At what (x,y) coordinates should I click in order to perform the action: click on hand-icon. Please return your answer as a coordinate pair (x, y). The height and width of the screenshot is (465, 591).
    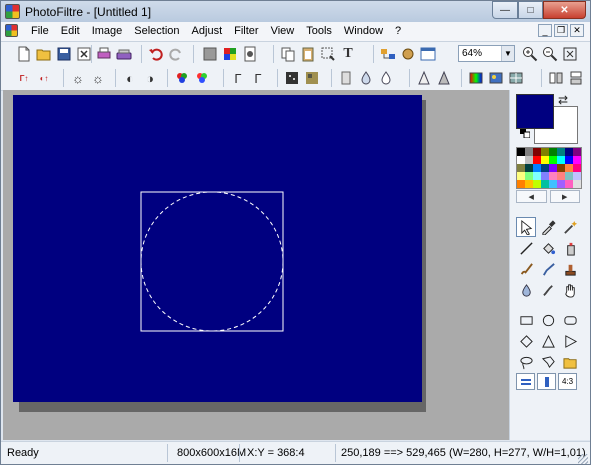
    Looking at the image, I should click on (570, 290).